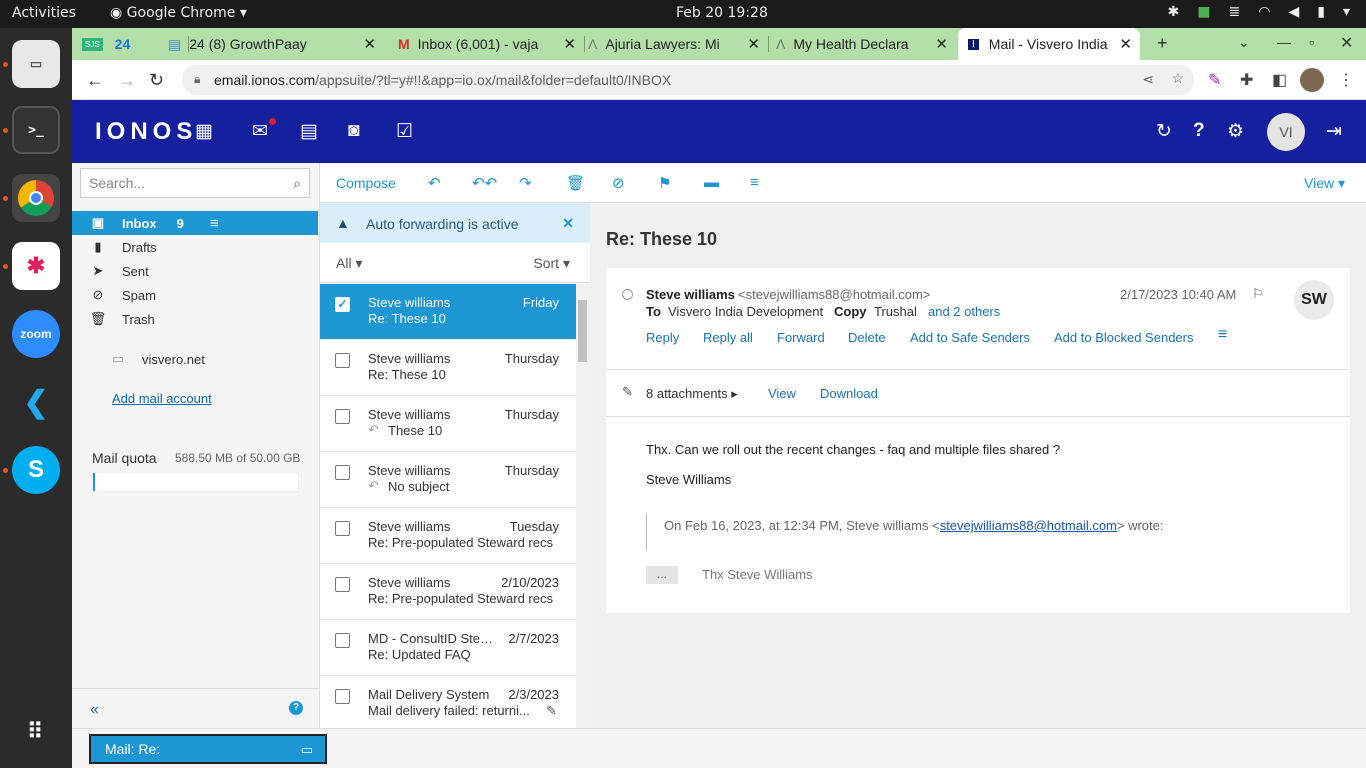  What do you see at coordinates (1286, 132) in the screenshot?
I see `user-avatar: VI` at bounding box center [1286, 132].